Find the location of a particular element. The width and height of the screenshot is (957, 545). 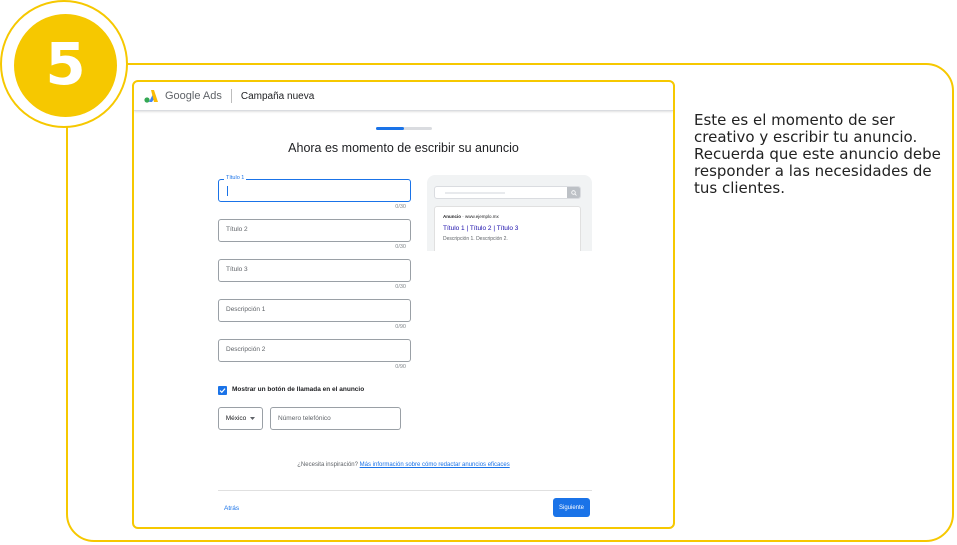

search-icon is located at coordinates (573, 192).